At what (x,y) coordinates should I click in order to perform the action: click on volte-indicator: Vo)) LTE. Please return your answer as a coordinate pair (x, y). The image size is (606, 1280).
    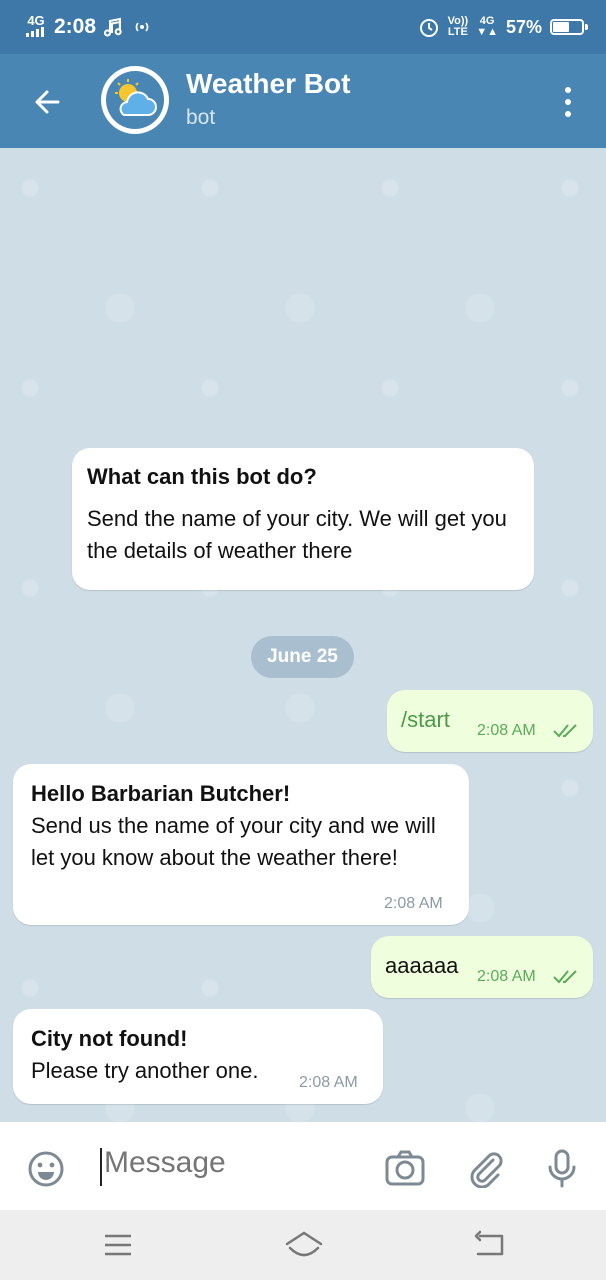
    Looking at the image, I should click on (458, 27).